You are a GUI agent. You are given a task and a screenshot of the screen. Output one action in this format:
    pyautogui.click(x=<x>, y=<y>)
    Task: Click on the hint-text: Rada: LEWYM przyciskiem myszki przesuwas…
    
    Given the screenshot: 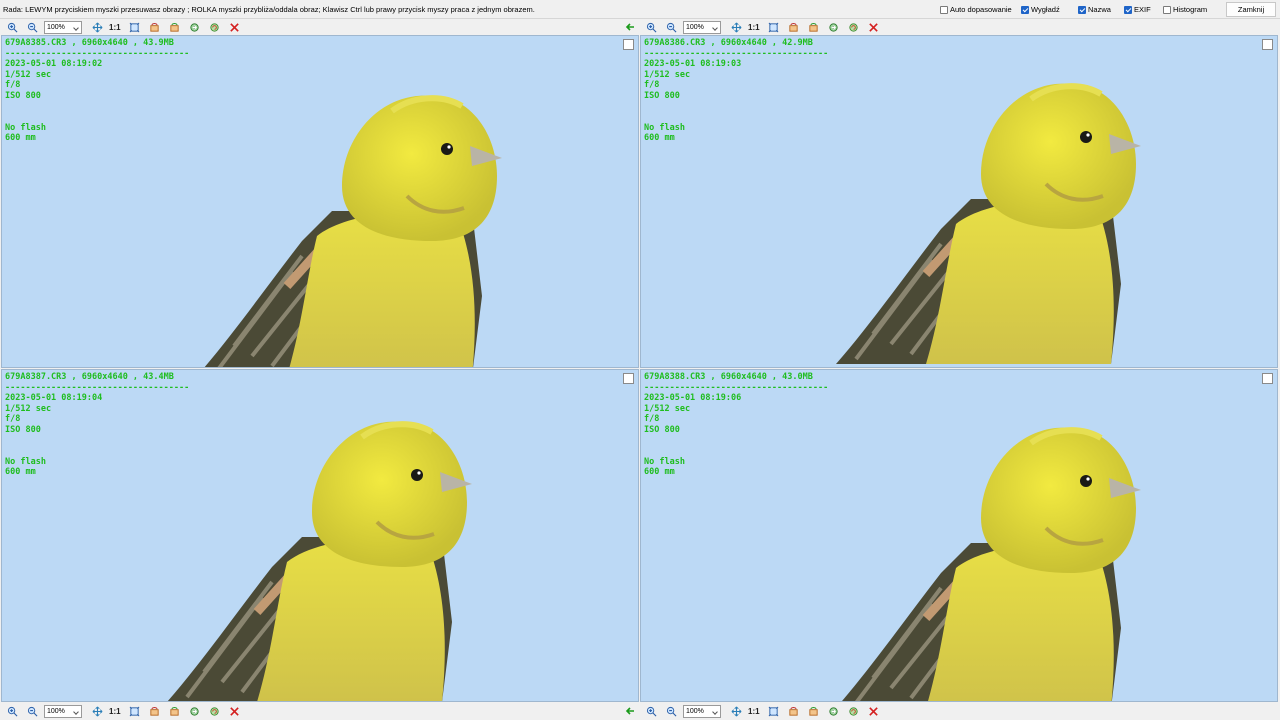 What is the action you would take?
    pyautogui.click(x=269, y=9)
    